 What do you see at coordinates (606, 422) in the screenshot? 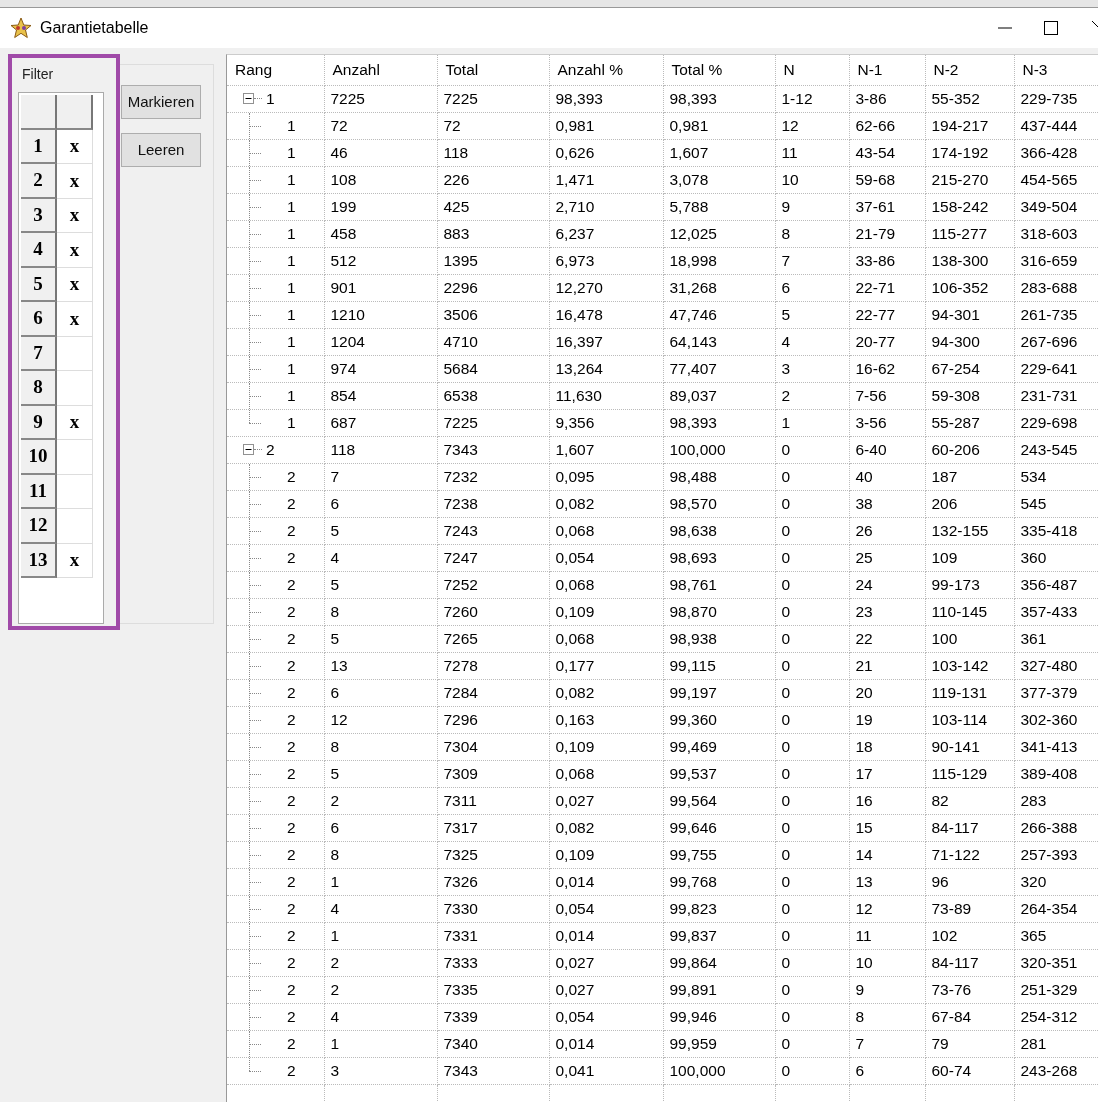
I see `table-cell: 9,356` at bounding box center [606, 422].